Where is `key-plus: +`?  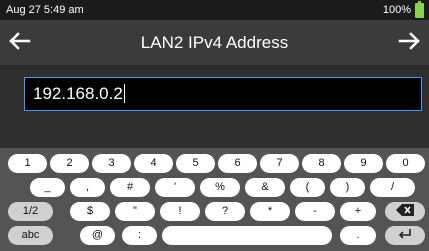 key-plus: + is located at coordinates (358, 211).